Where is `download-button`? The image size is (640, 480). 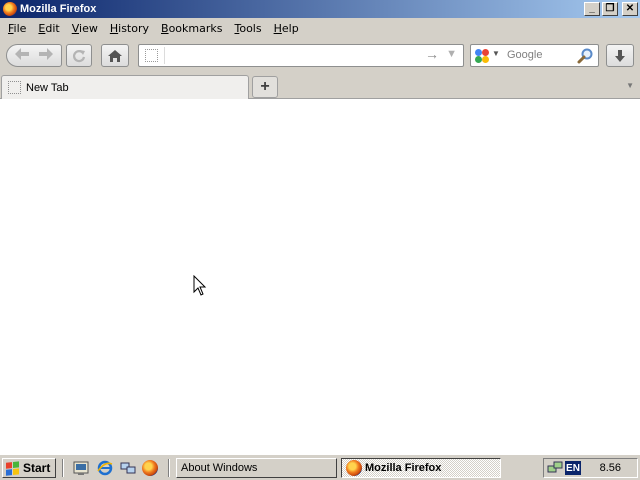
download-button is located at coordinates (620, 55).